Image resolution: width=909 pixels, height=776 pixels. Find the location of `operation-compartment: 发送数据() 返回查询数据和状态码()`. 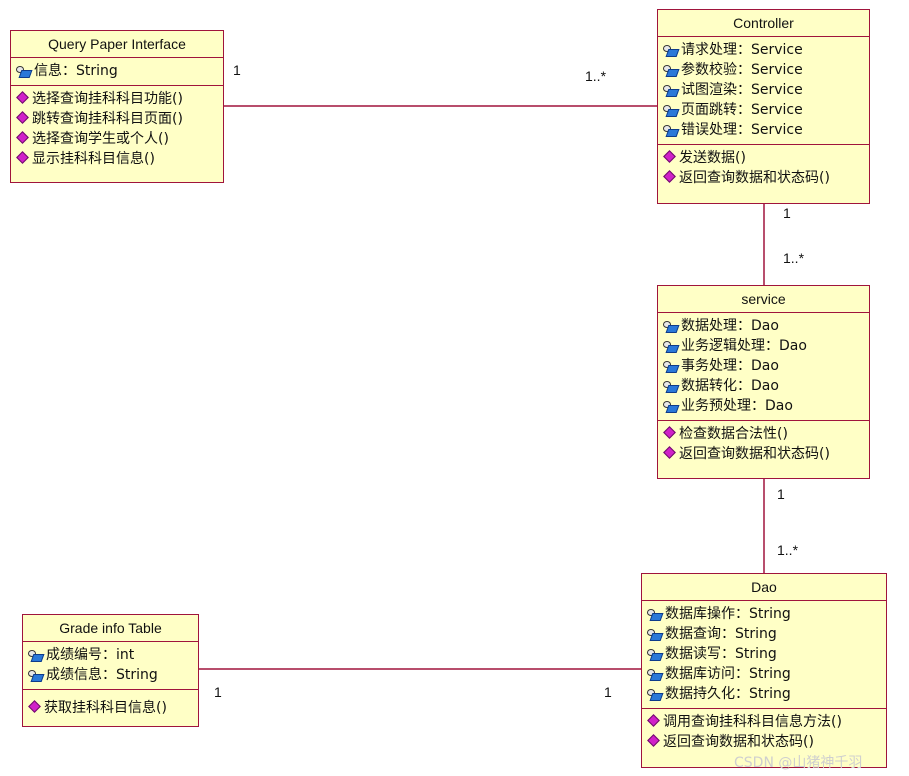

operation-compartment: 发送数据() 返回查询数据和状态码() is located at coordinates (763, 168).